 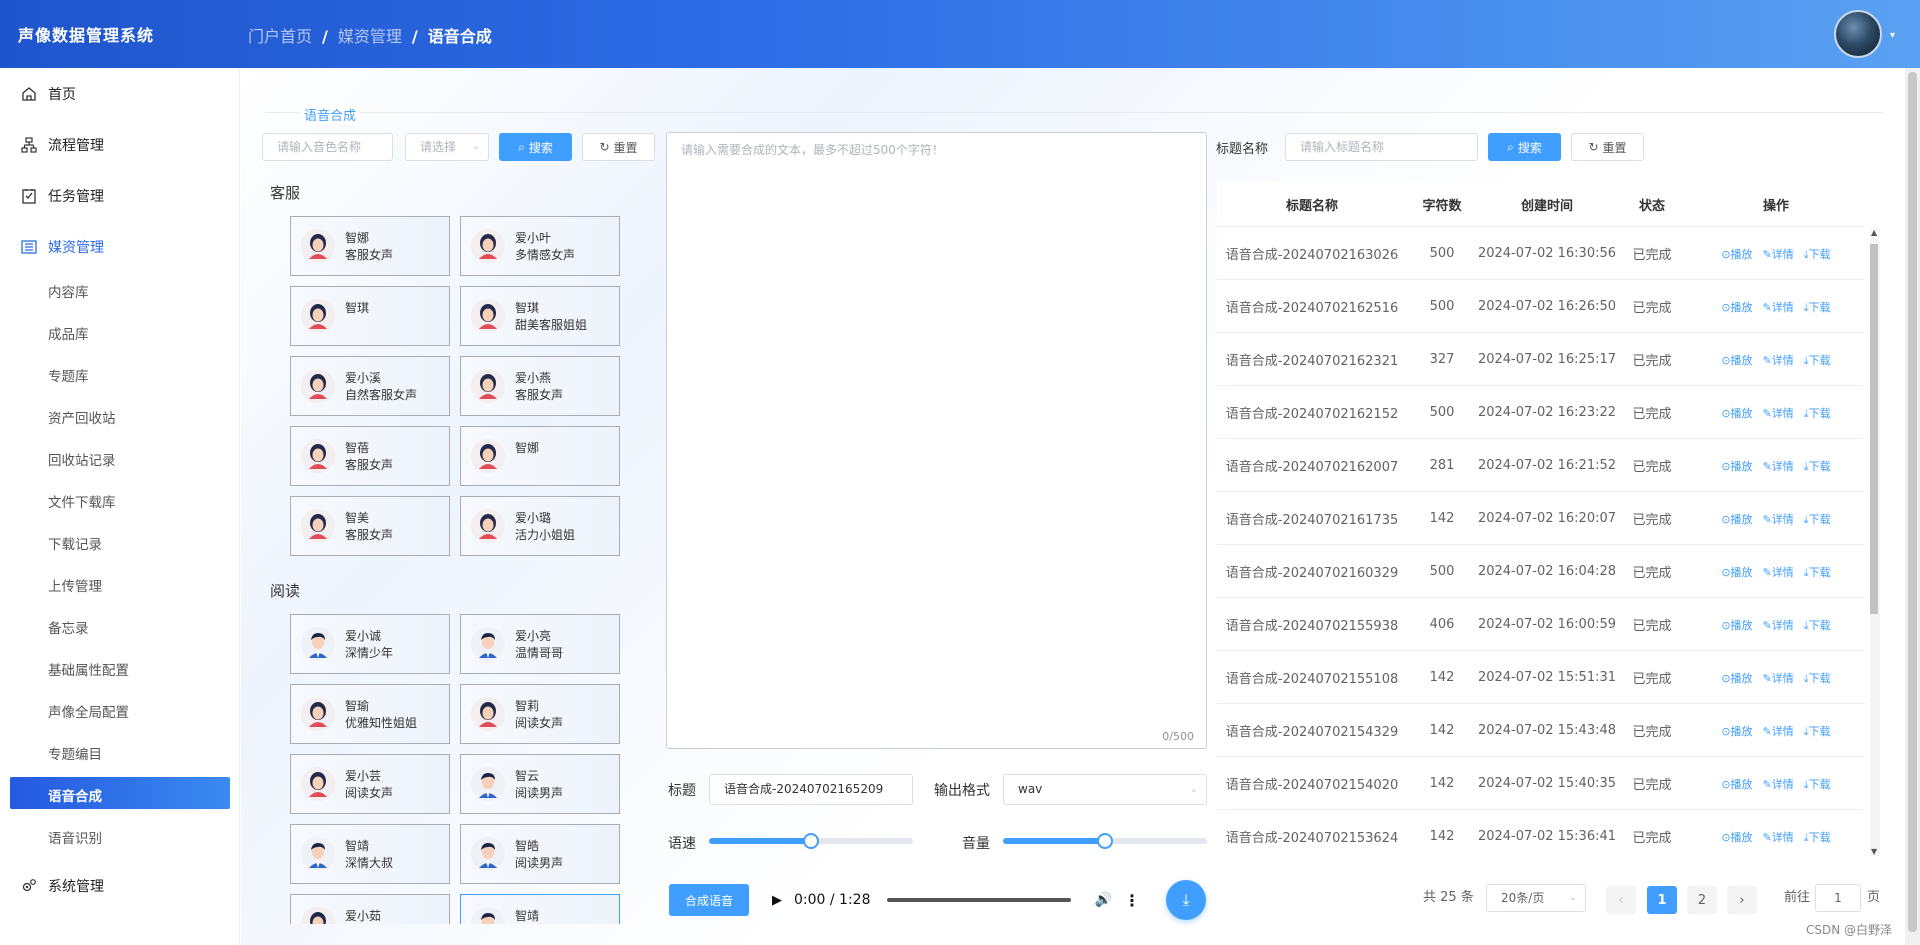 What do you see at coordinates (1874, 429) in the screenshot?
I see `table-scroll-thumb` at bounding box center [1874, 429].